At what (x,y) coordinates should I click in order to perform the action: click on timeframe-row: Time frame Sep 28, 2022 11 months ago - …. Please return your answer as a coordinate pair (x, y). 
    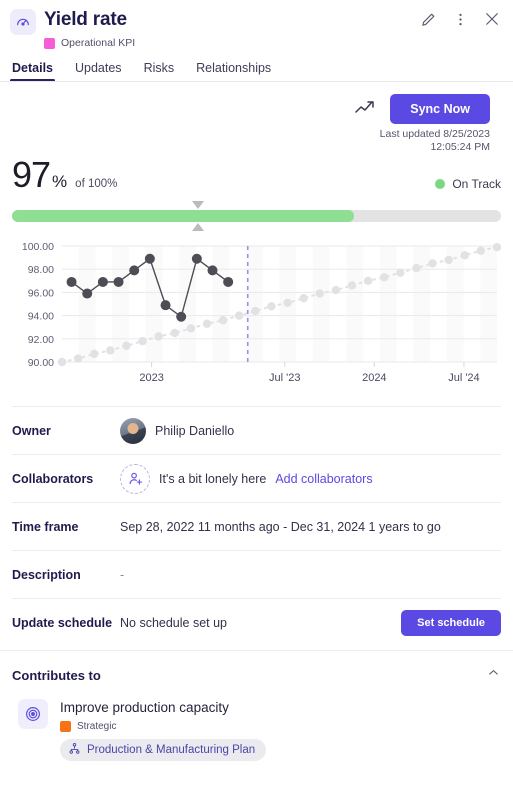
    Looking at the image, I should click on (256, 526).